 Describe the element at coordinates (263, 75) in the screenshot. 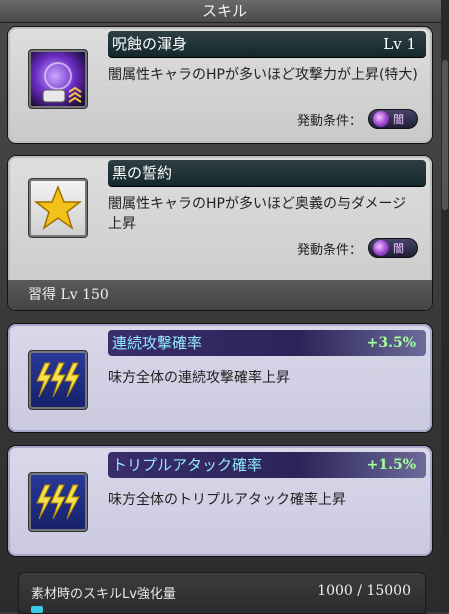

I see `skill-description: 闇属性キャラのHPが多いほど攻撃力が上昇(特大)` at that location.